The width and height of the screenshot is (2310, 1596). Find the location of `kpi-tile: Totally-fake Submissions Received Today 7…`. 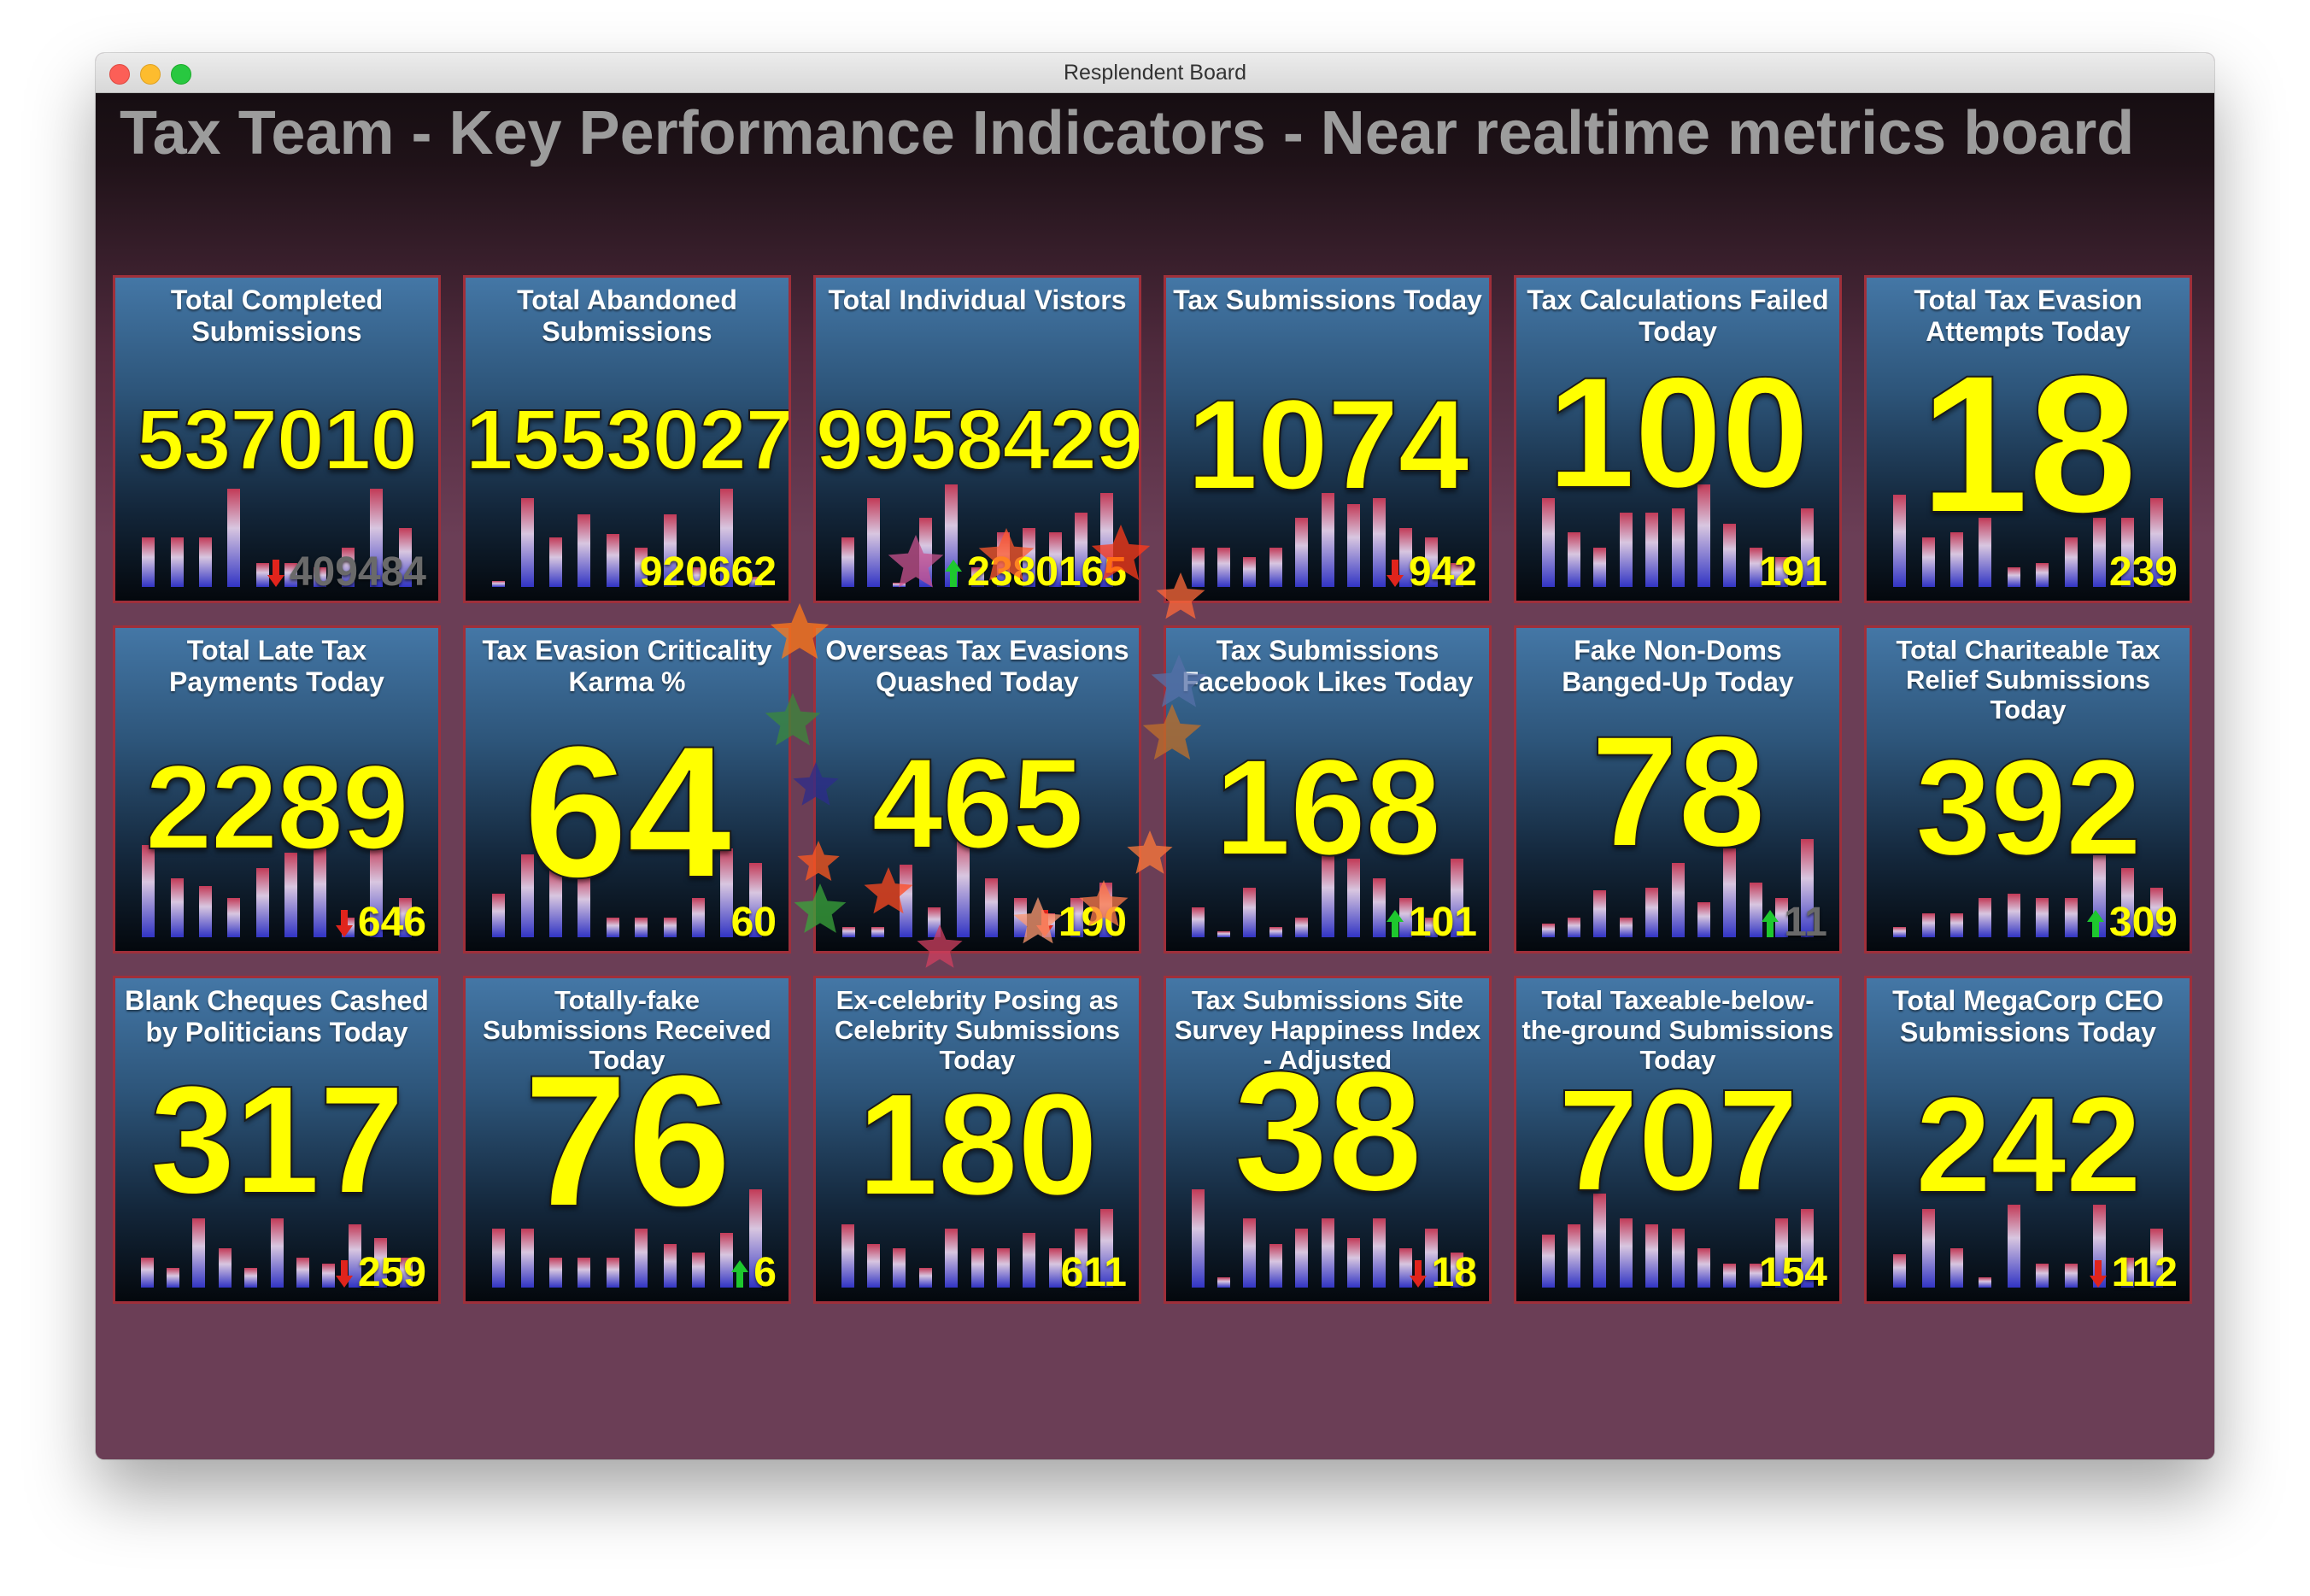

kpi-tile: Totally-fake Submissions Received Today 7… is located at coordinates (627, 1140).